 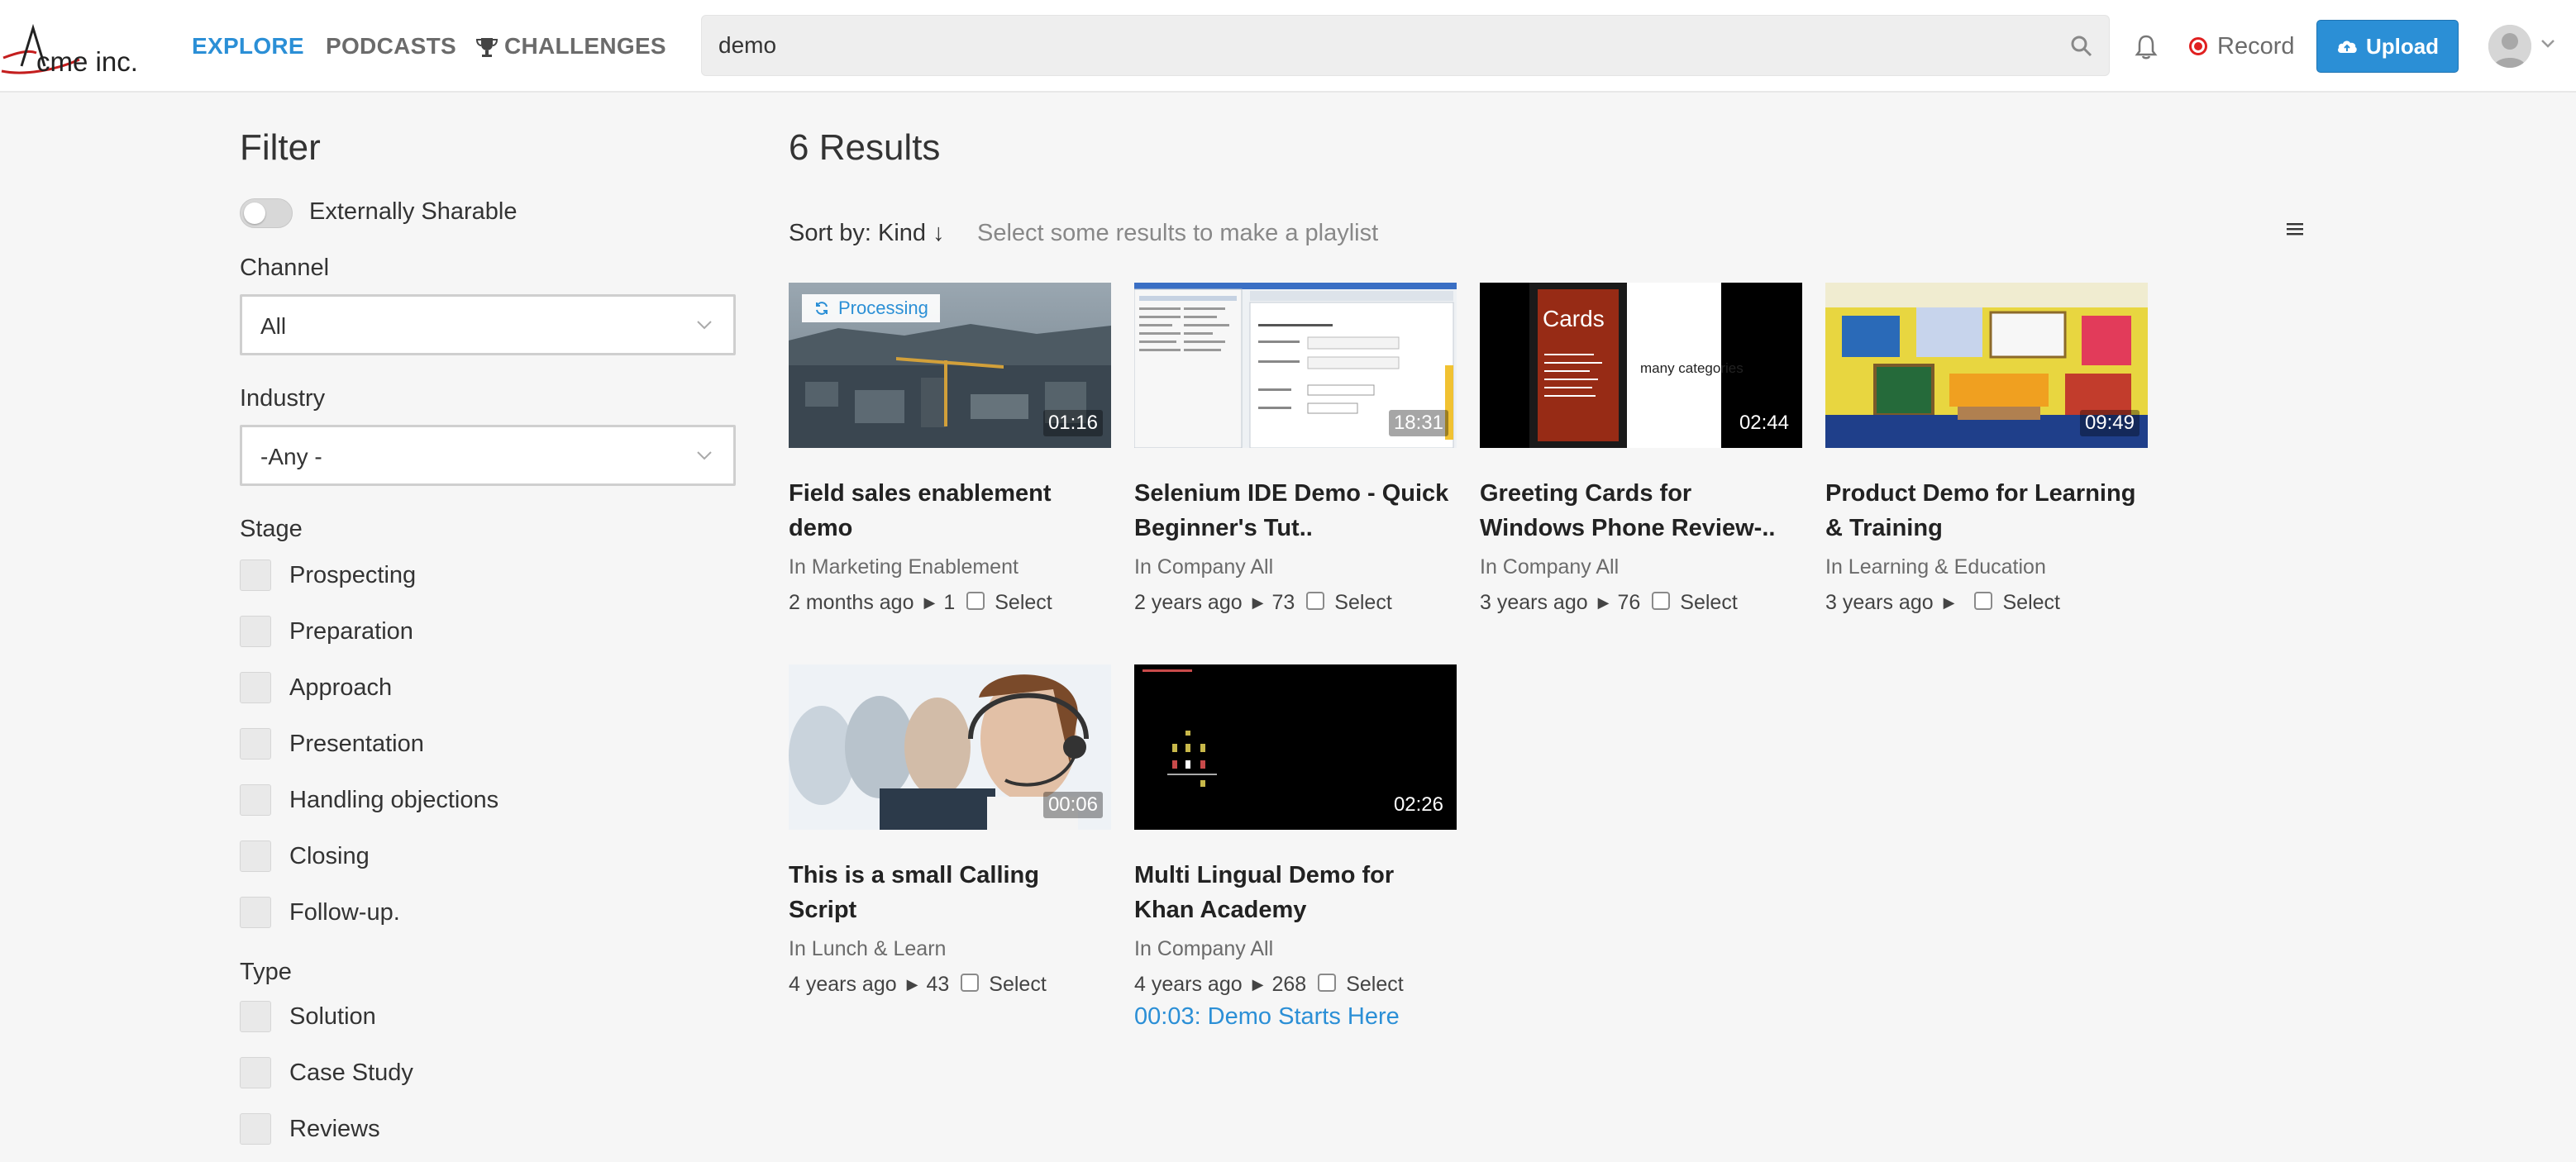 I want to click on video-title-line: & Training, so click(x=1884, y=528).